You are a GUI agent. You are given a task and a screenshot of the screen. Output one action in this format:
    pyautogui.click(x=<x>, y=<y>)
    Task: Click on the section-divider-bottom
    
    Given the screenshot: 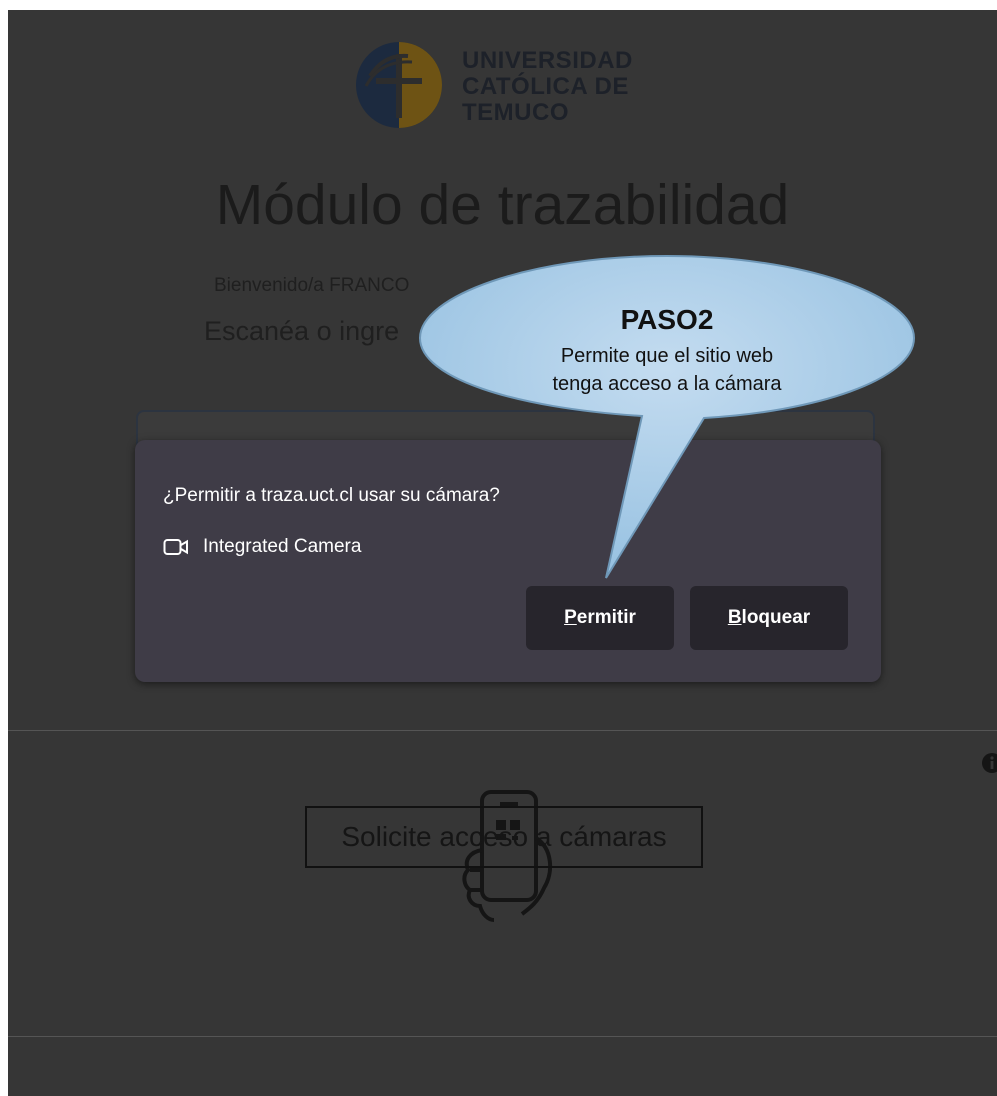 What is the action you would take?
    pyautogui.click(x=502, y=1036)
    